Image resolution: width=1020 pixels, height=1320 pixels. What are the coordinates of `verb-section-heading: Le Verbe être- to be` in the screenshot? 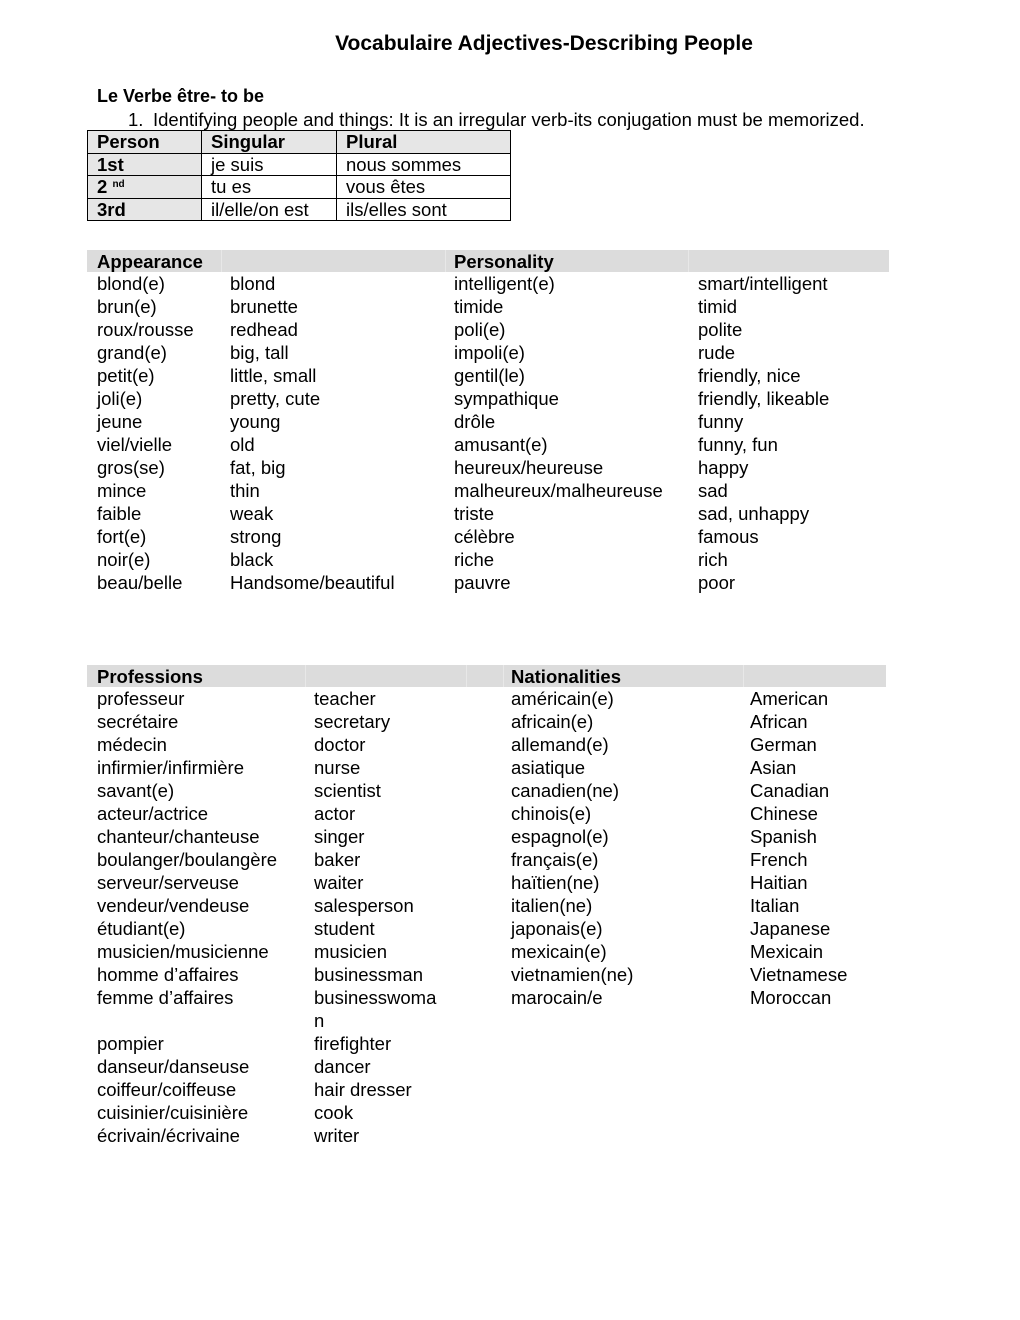 It's located at (181, 96).